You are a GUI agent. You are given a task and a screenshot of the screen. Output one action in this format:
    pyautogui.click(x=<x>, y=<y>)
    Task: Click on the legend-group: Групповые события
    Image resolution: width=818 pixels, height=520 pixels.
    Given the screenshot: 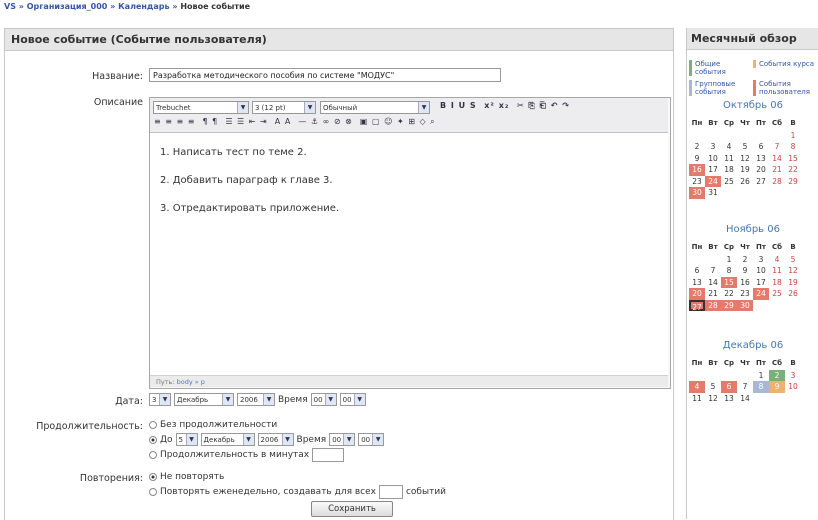 What is the action you would take?
    pyautogui.click(x=721, y=88)
    